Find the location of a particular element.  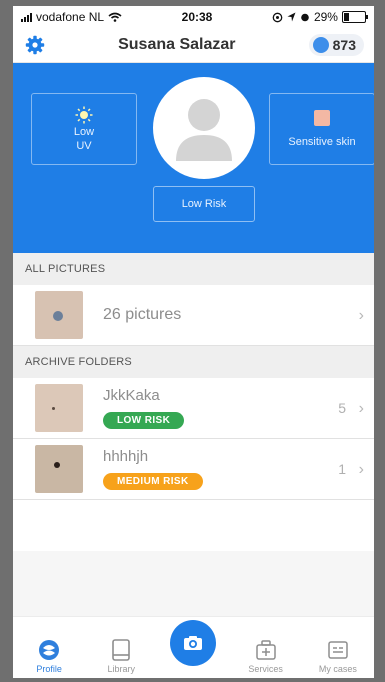

battery-icon is located at coordinates (354, 17).